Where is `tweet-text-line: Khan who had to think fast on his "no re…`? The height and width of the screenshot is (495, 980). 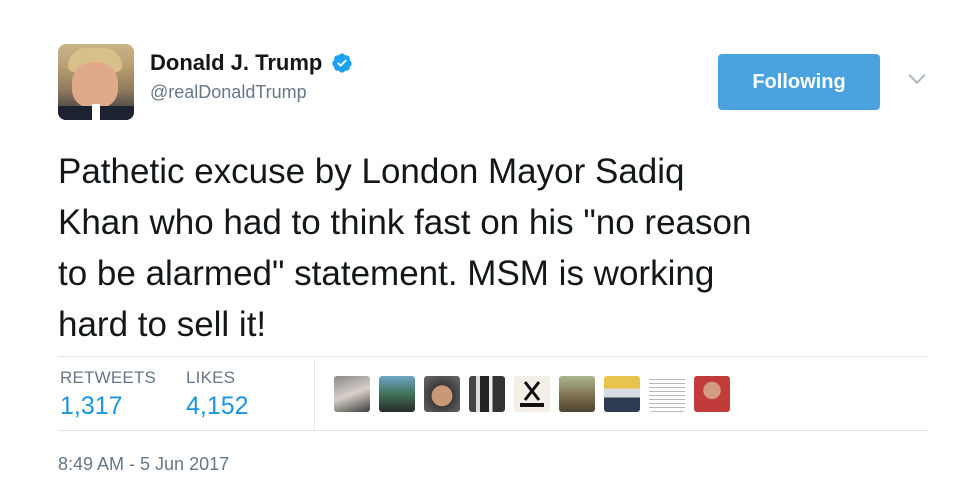 tweet-text-line: Khan who had to think fast on his "no re… is located at coordinates (405, 222).